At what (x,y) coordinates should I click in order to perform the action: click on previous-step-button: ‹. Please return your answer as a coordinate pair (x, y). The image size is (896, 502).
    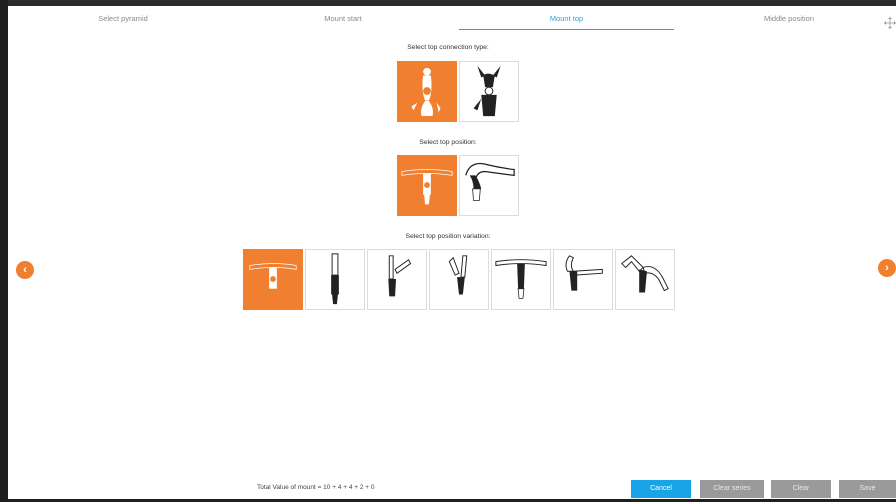
    Looking at the image, I should click on (25, 270).